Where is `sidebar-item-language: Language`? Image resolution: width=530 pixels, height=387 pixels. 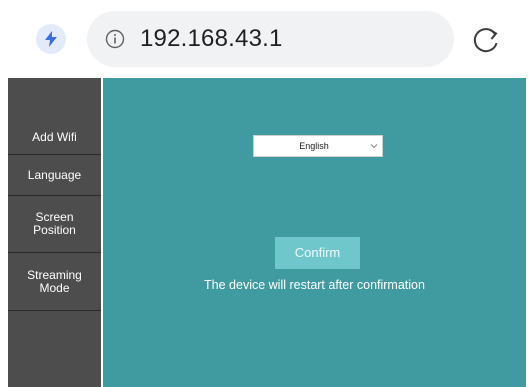 sidebar-item-language: Language is located at coordinates (54, 175).